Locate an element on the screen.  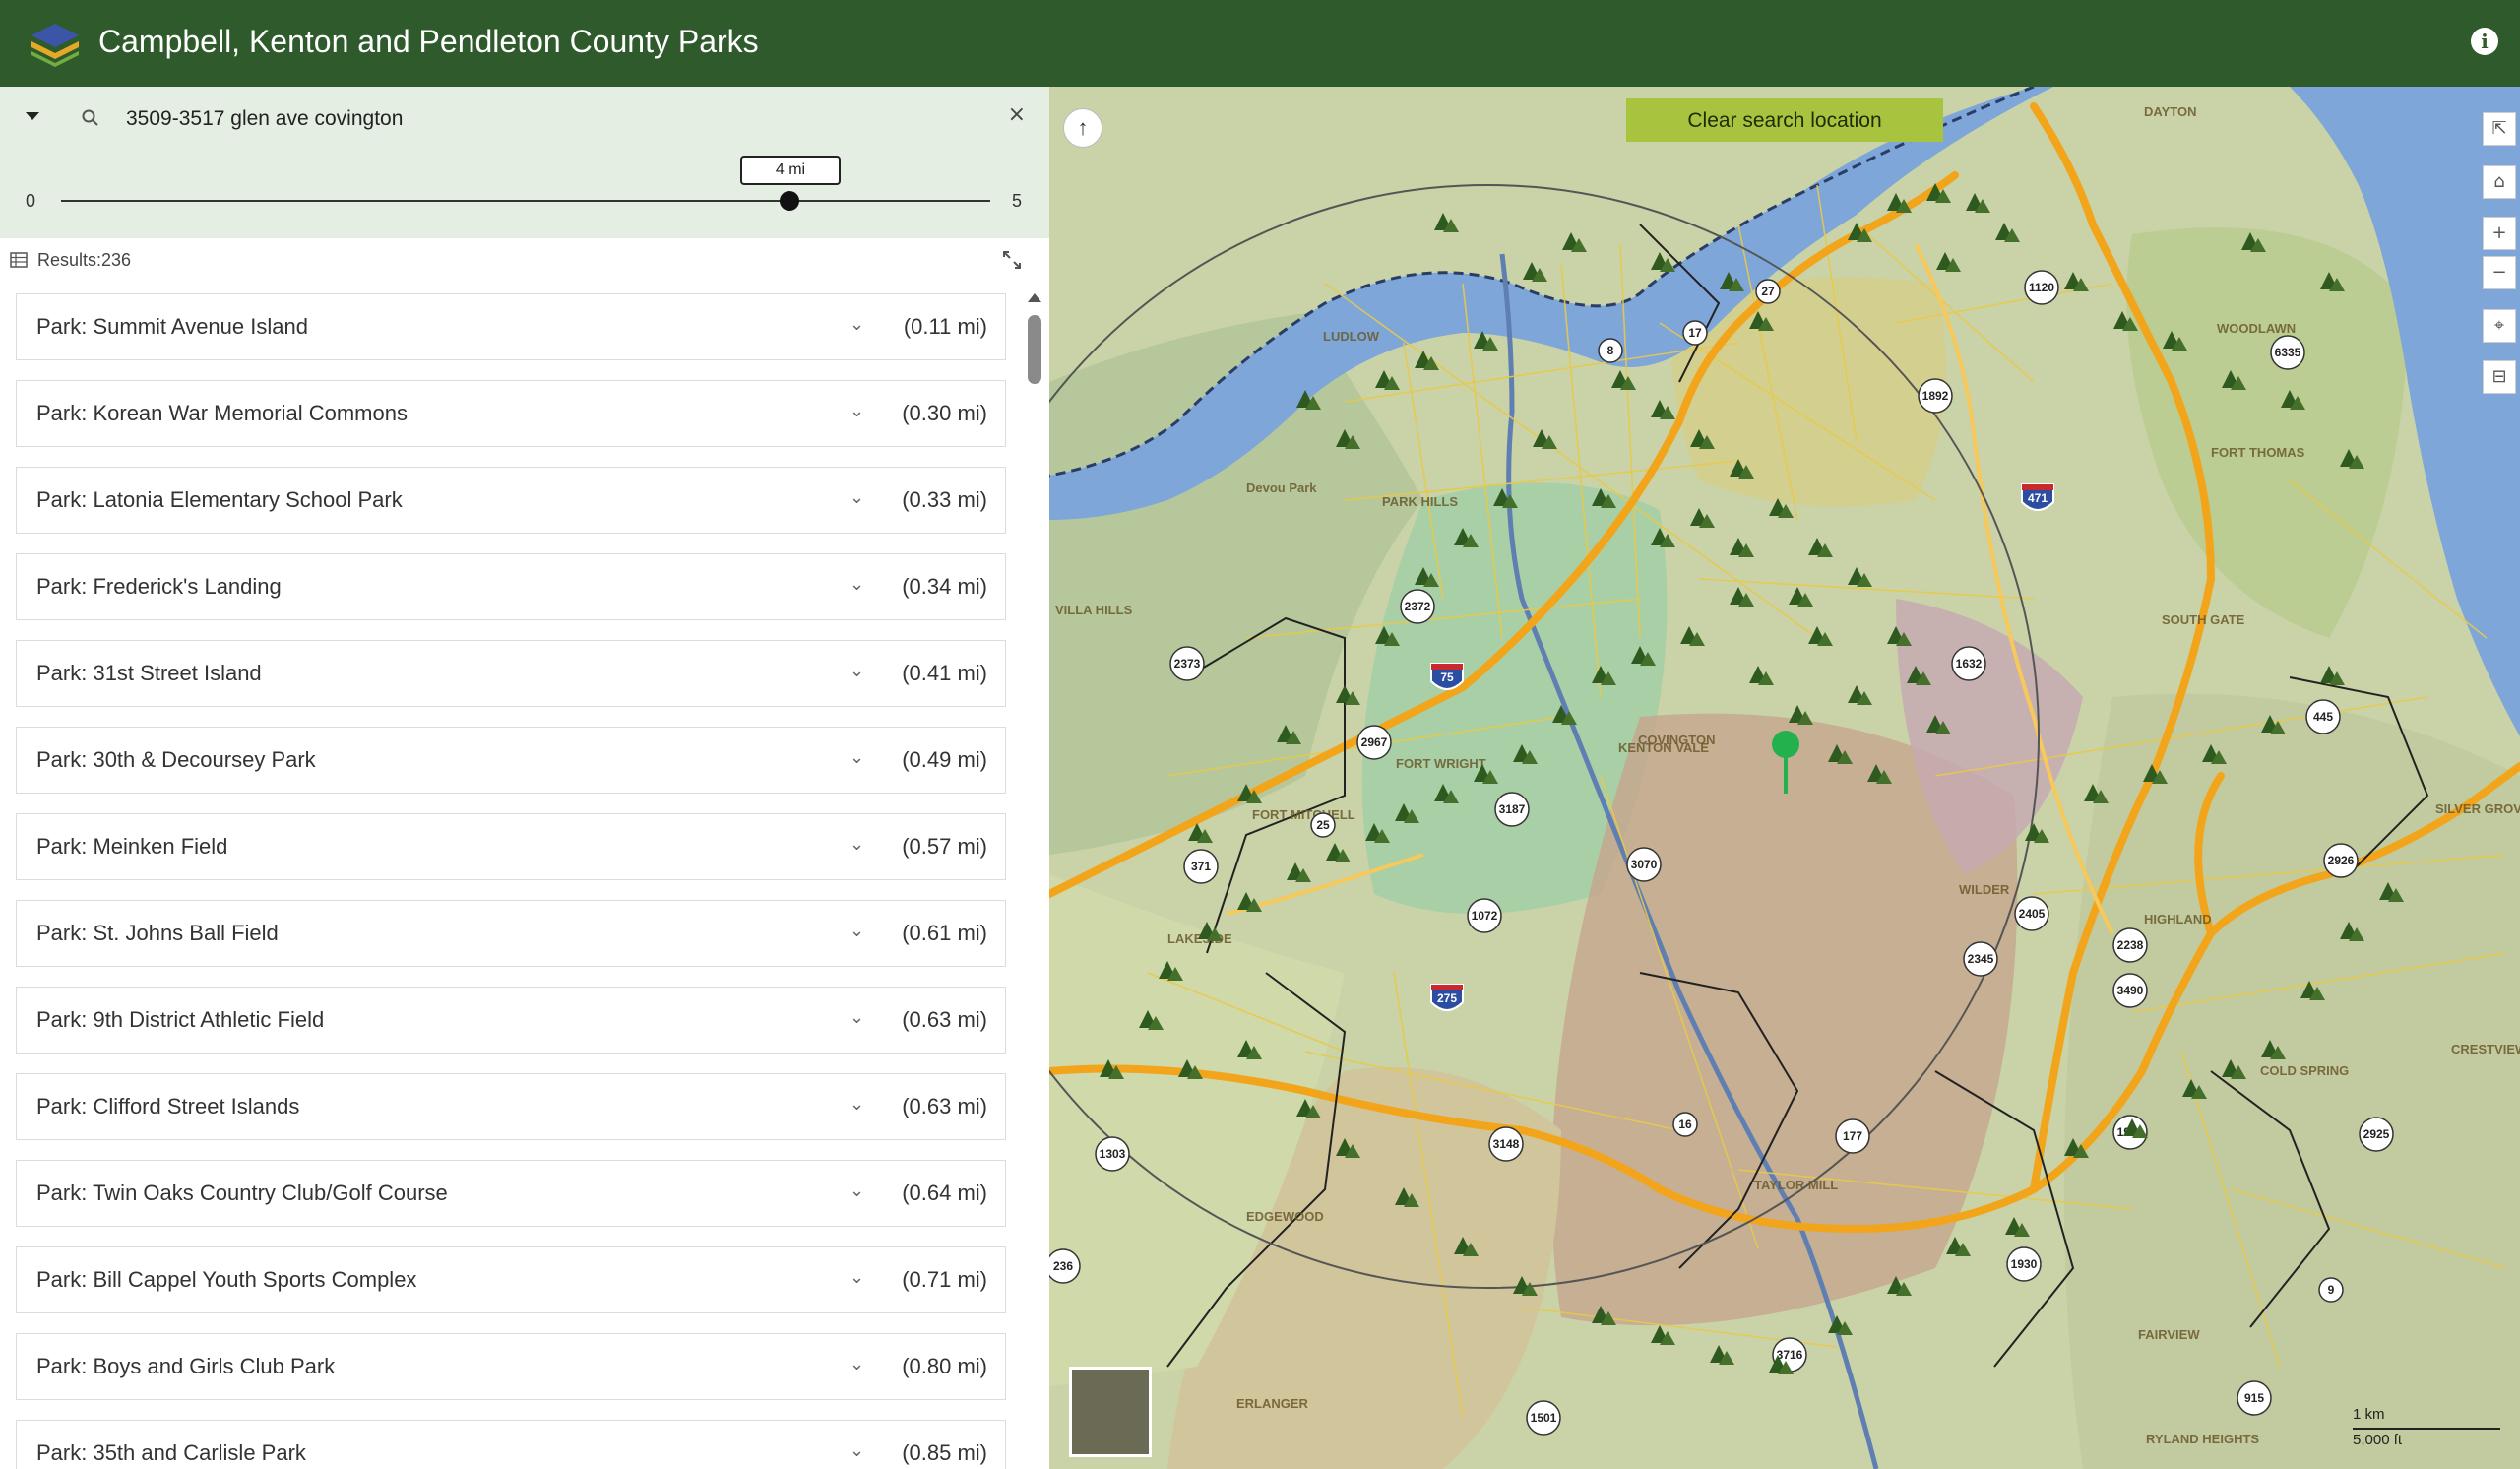
svg-text: 2373 is located at coordinates (1187, 664).